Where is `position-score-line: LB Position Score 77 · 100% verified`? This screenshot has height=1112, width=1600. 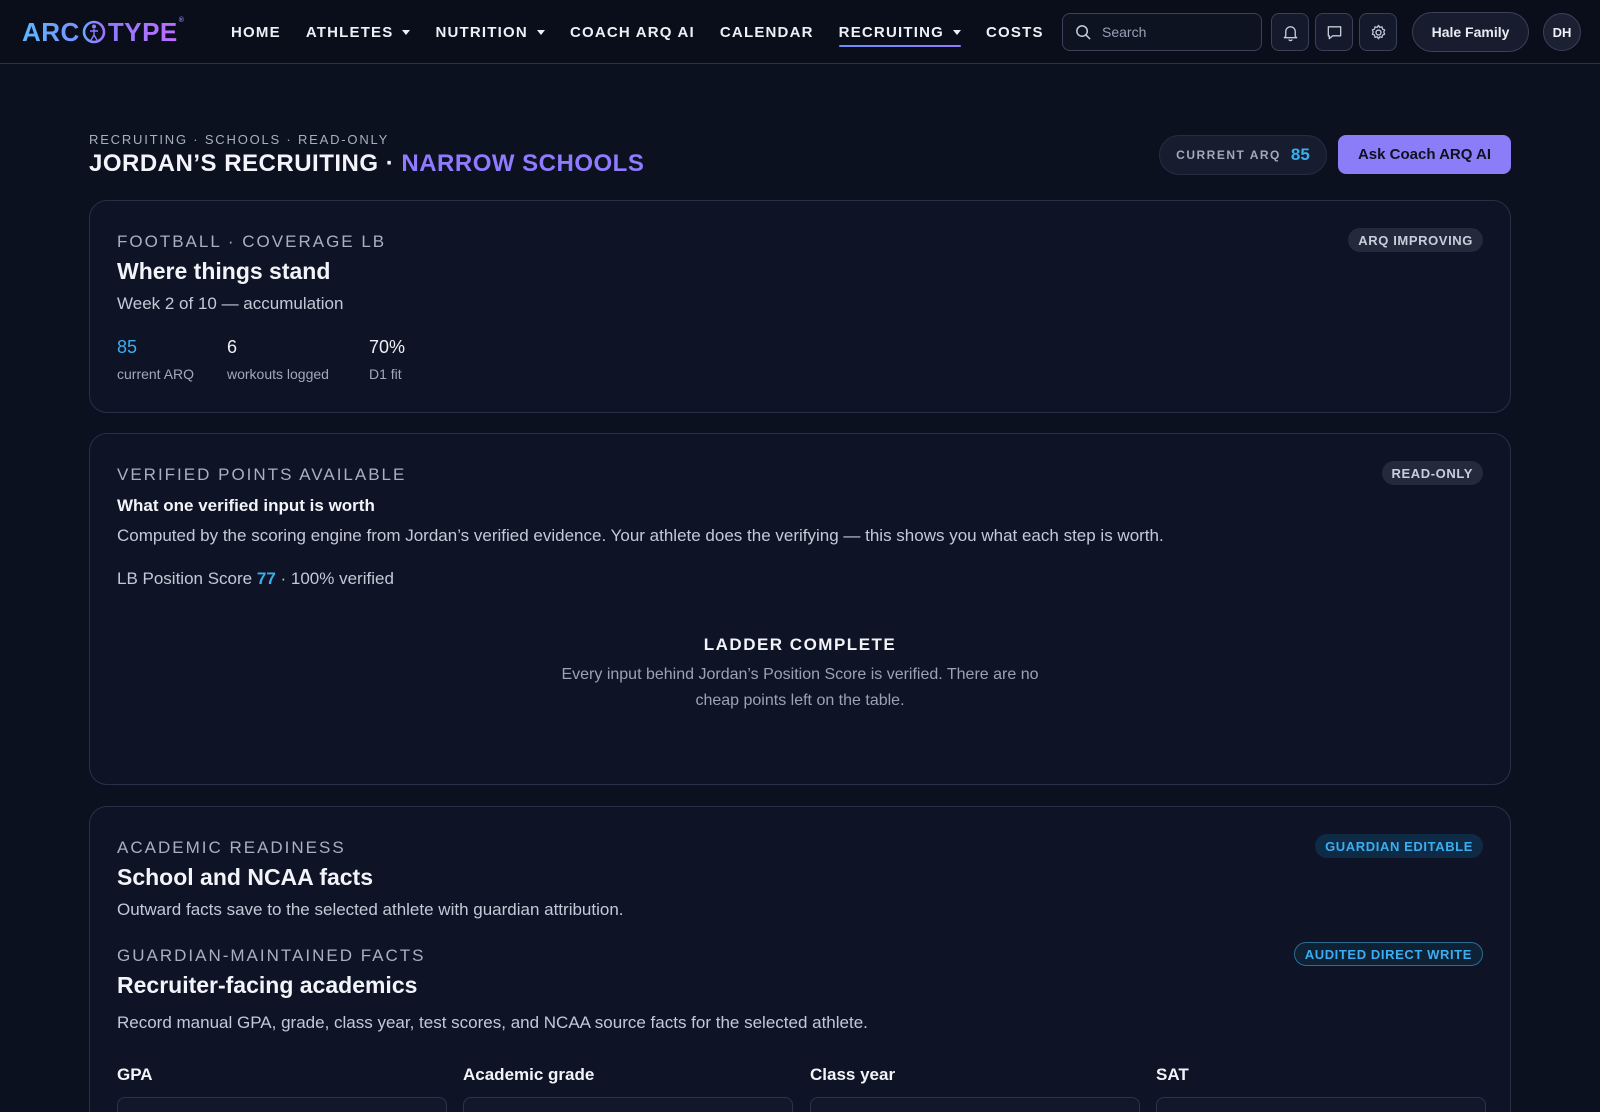 position-score-line: LB Position Score 77 · 100% verified is located at coordinates (255, 579).